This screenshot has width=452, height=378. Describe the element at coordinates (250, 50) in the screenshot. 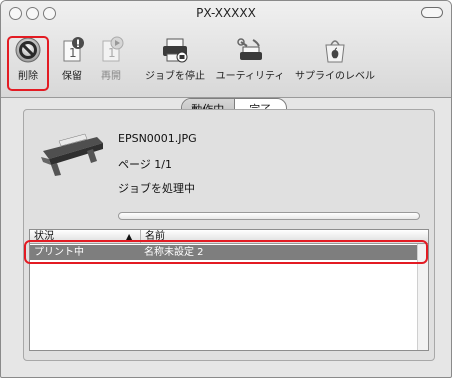

I see `utility-icon` at that location.